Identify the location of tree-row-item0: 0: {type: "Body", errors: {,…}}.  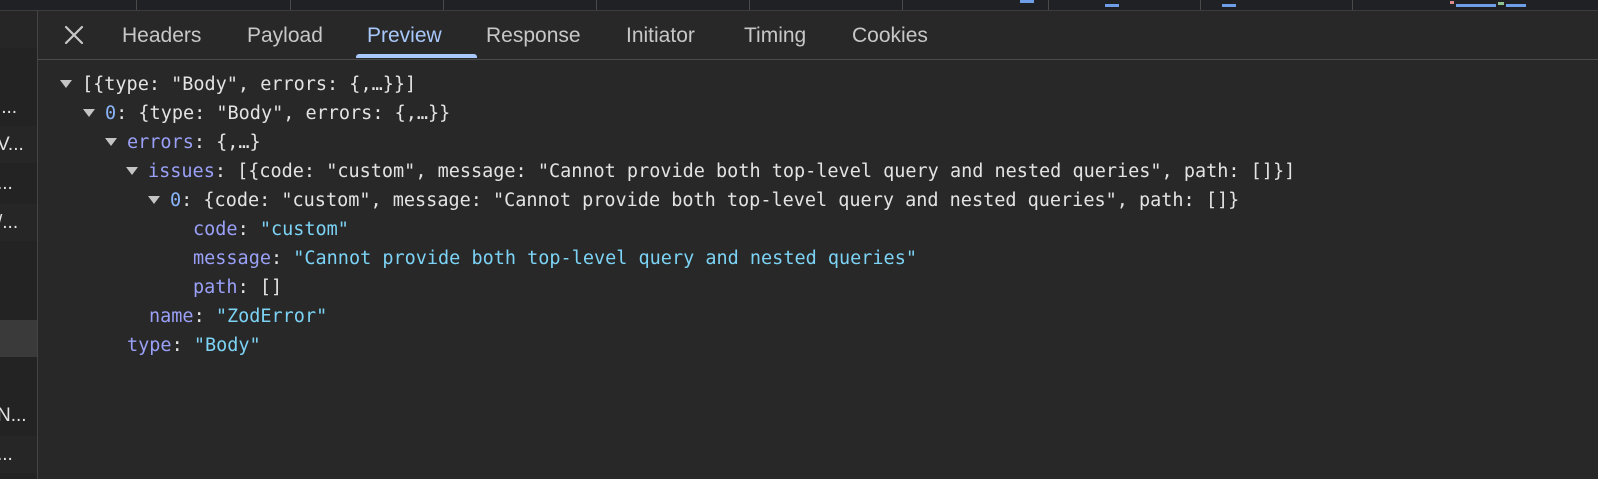
(266, 113).